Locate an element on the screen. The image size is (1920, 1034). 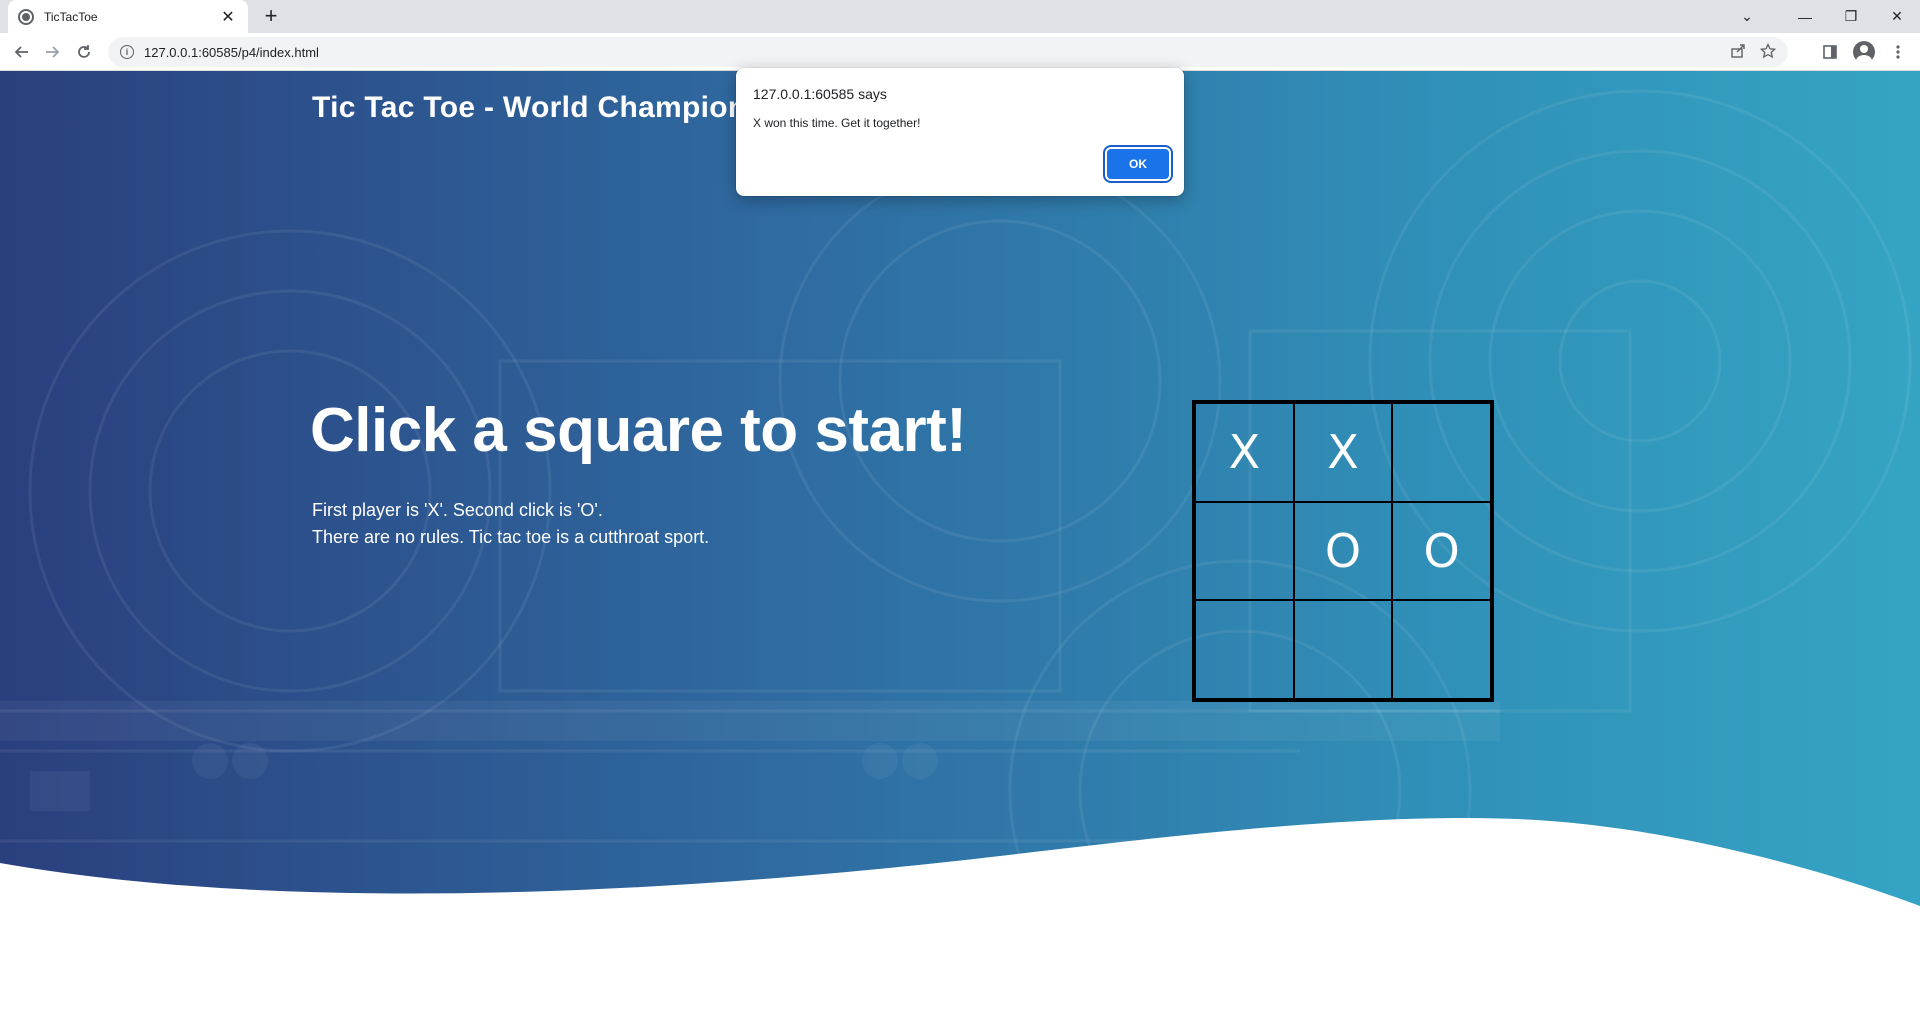
reload-icon is located at coordinates (84, 52).